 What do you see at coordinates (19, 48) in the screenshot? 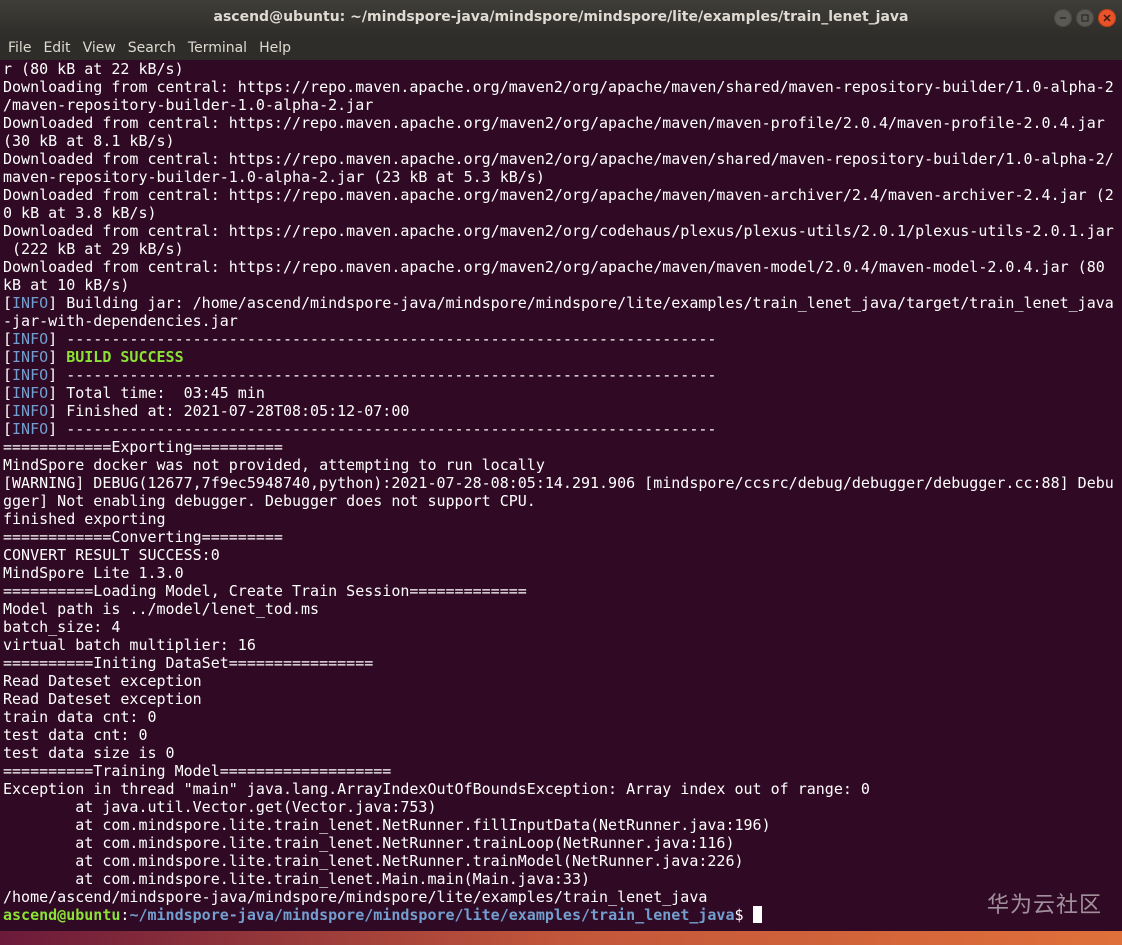
I see `menu-file: File` at bounding box center [19, 48].